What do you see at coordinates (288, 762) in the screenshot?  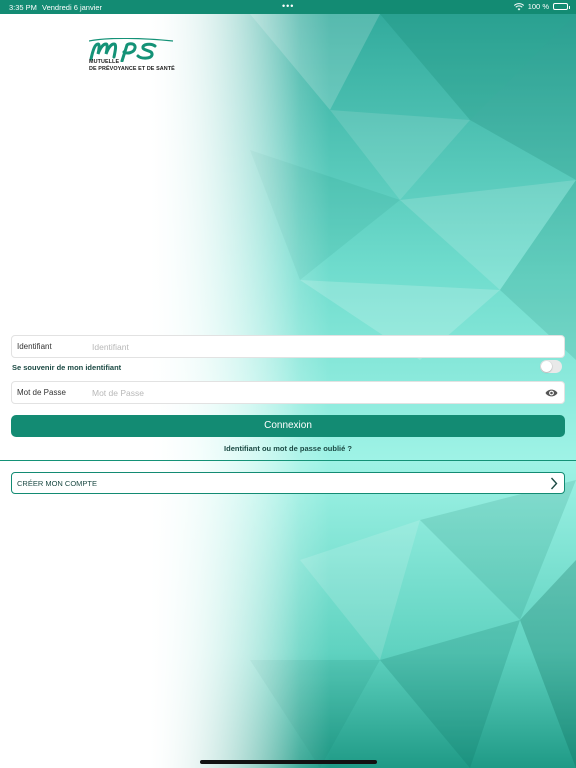 I see `home-indicator` at bounding box center [288, 762].